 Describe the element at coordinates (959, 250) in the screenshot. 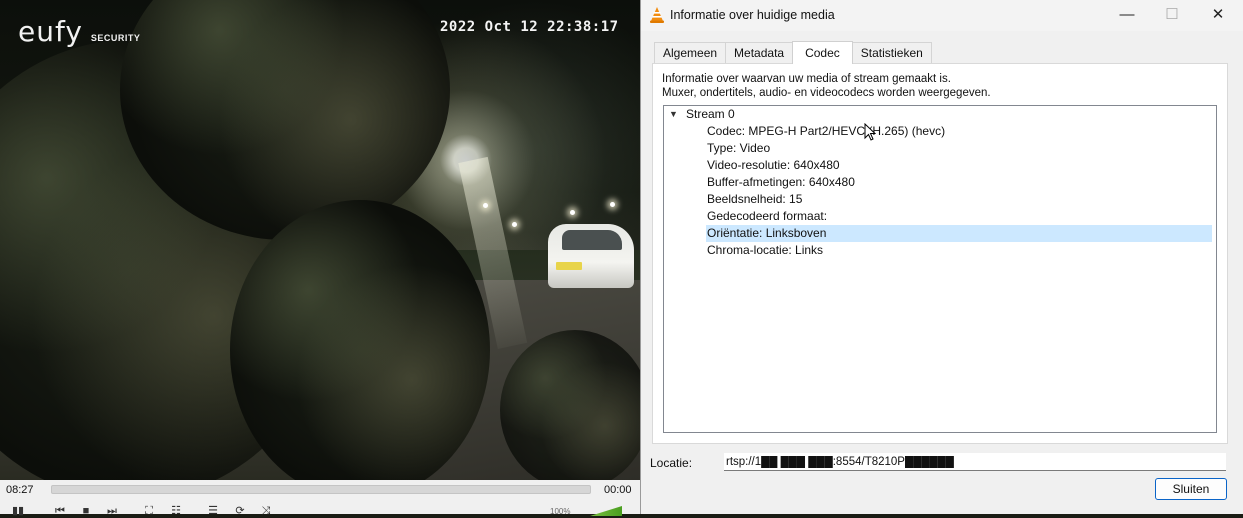

I see `tree-item-chroma: Chroma-locatie: Links` at that location.